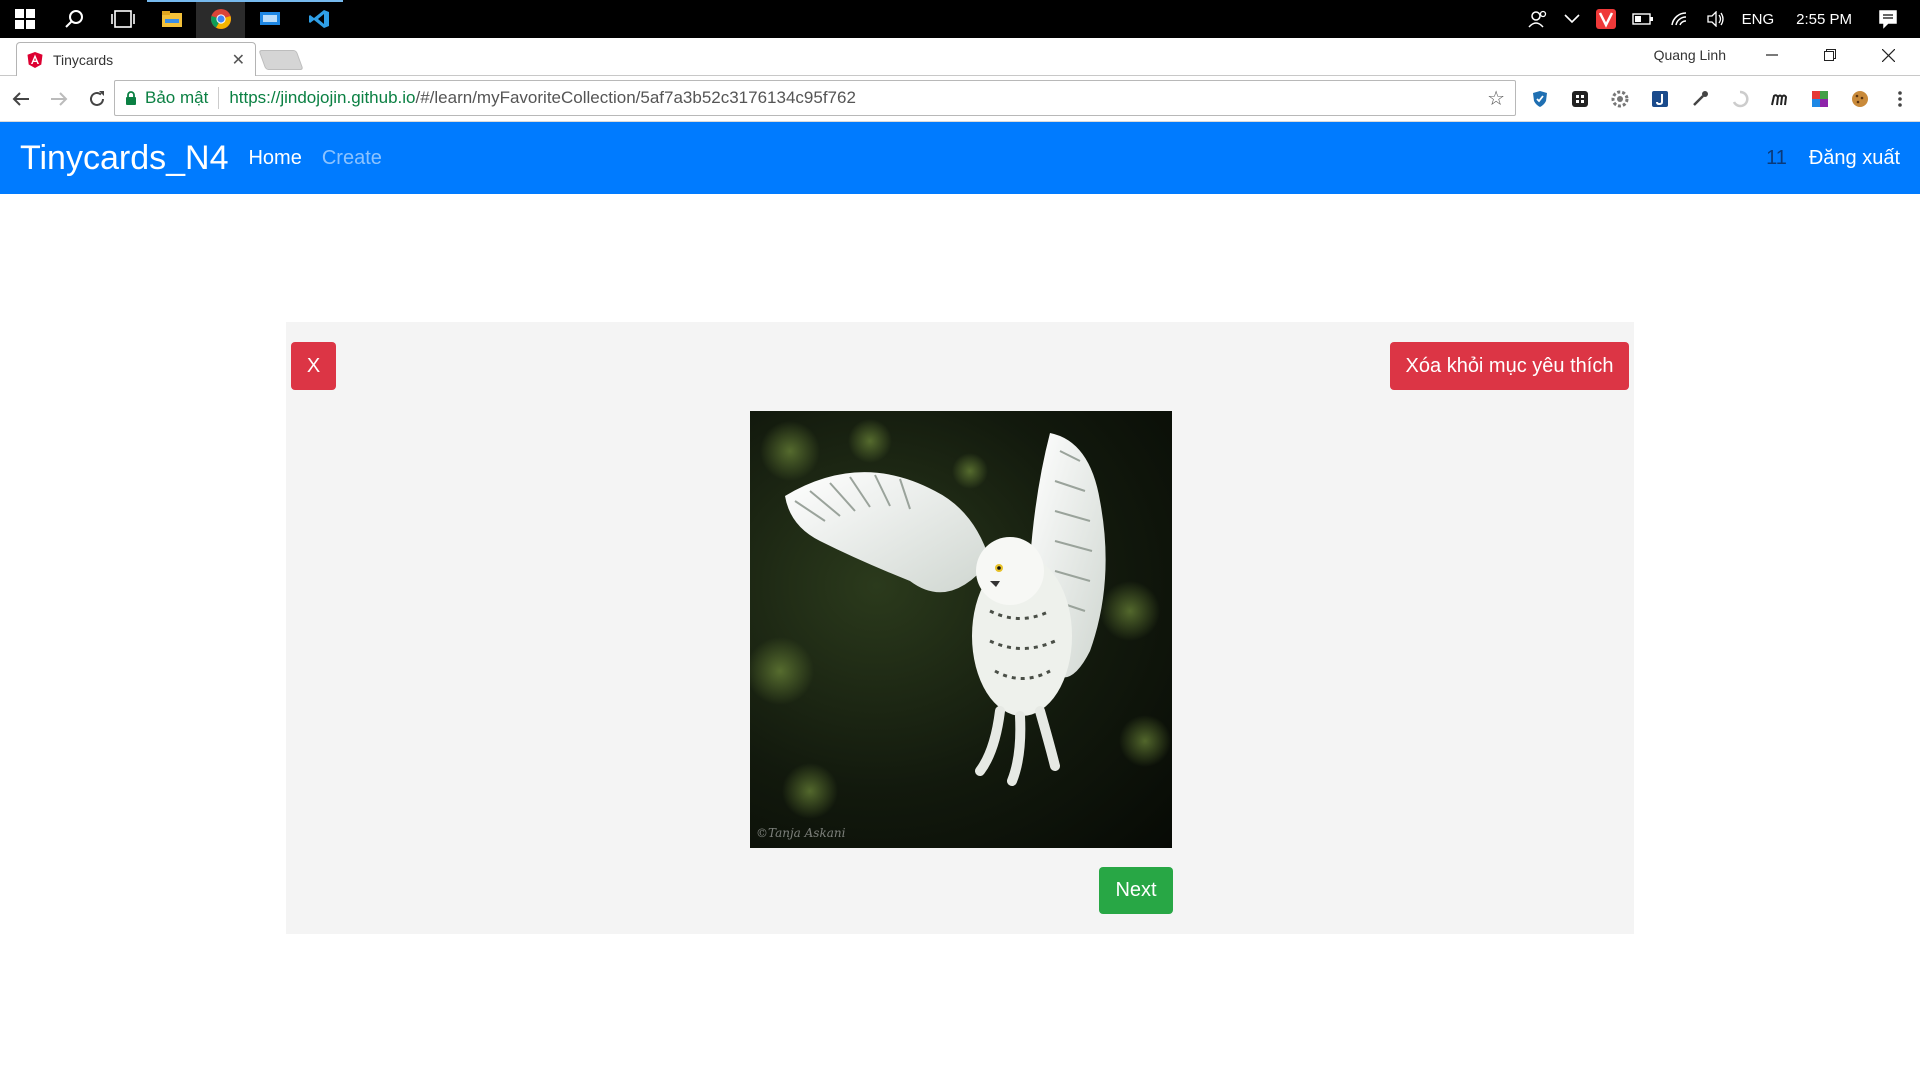 The image size is (1920, 1080). I want to click on j-extension-icon, so click(1660, 99).